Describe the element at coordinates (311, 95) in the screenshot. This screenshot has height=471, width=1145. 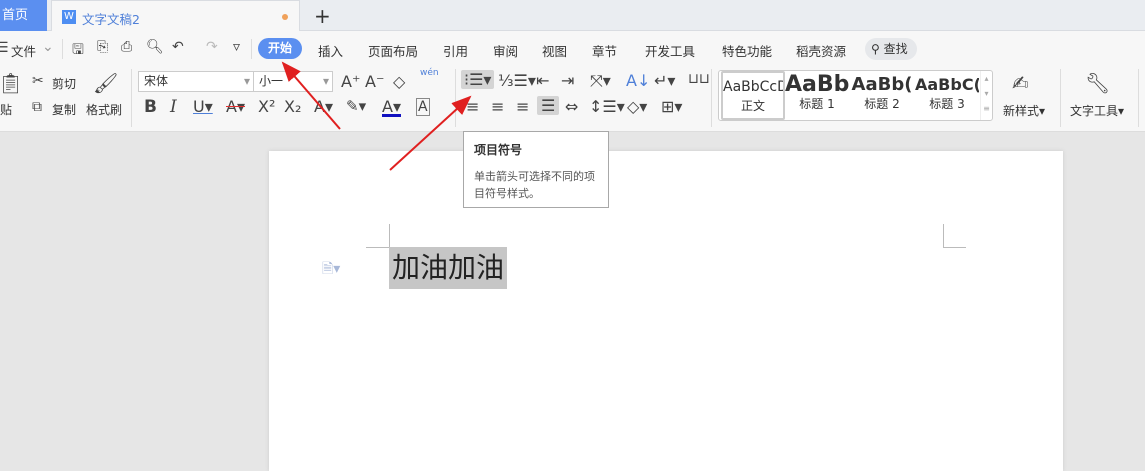
I see `red-arrow-start-tab` at that location.